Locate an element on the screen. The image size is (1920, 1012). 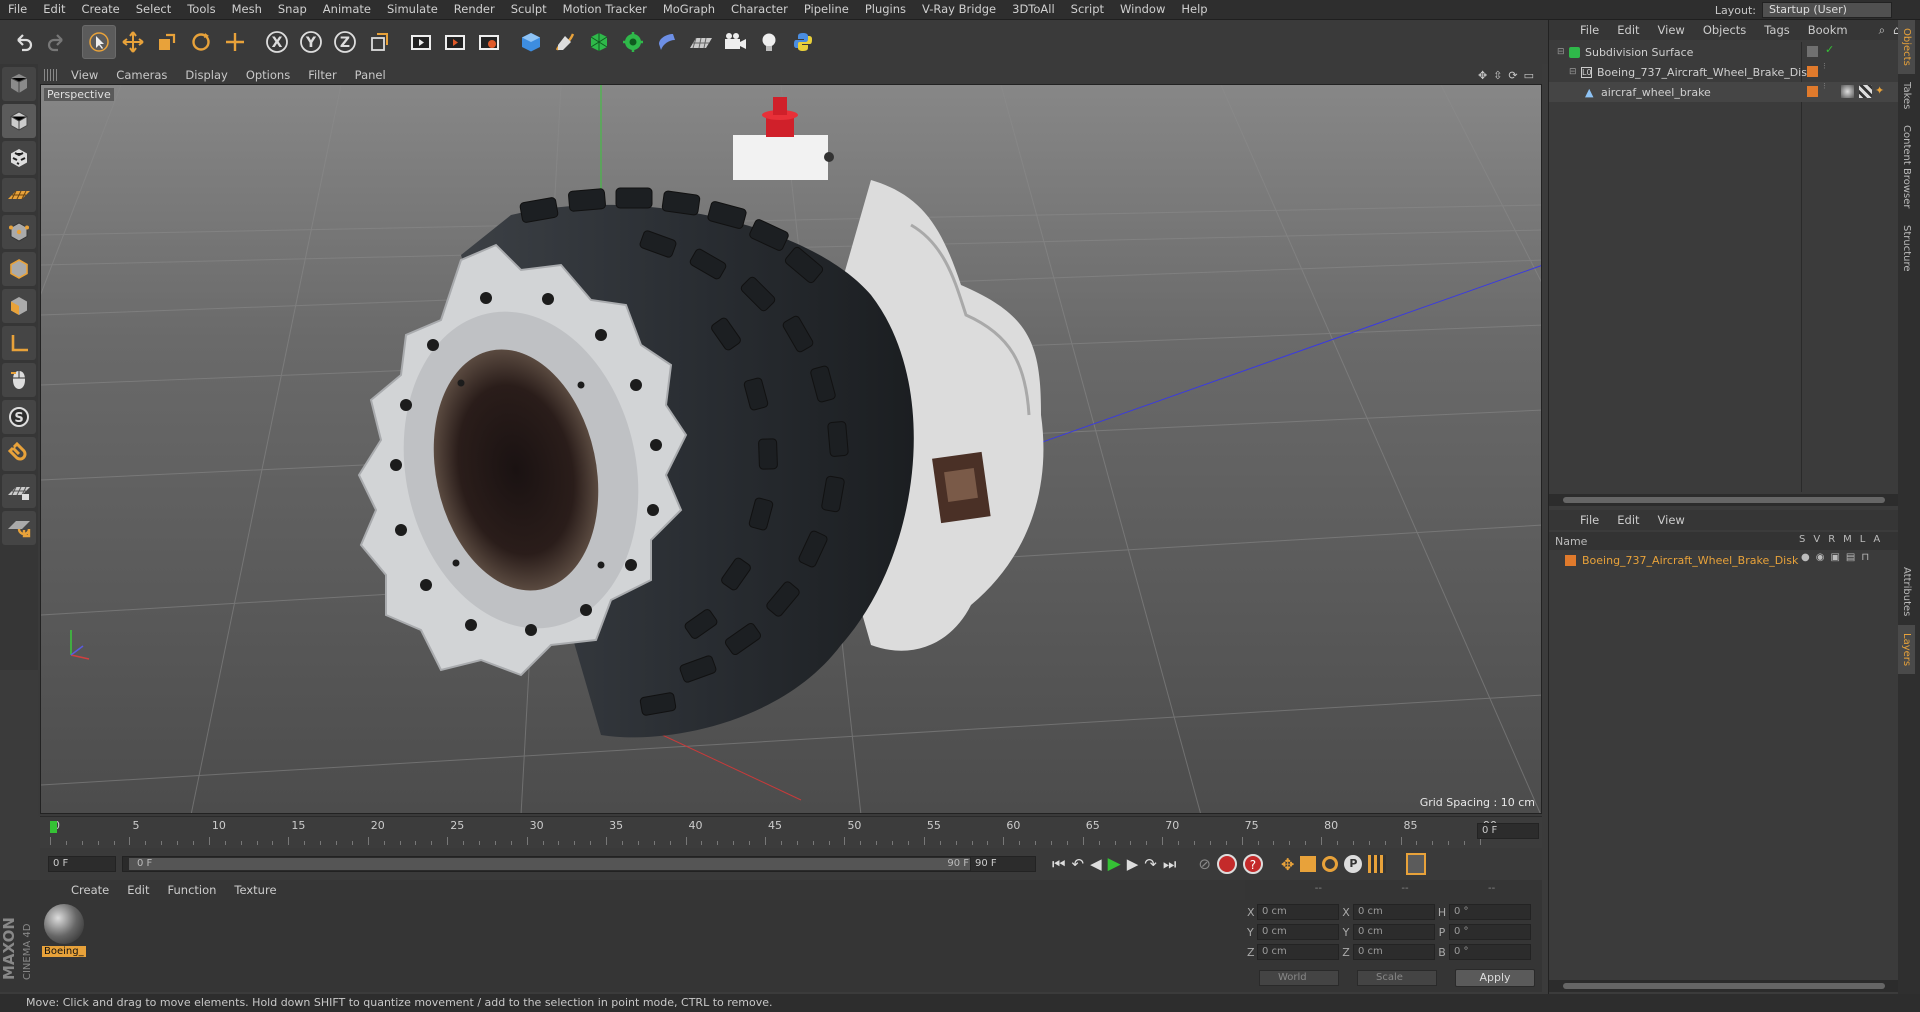
coord-mode-select: Scale is located at coordinates (1397, 978).